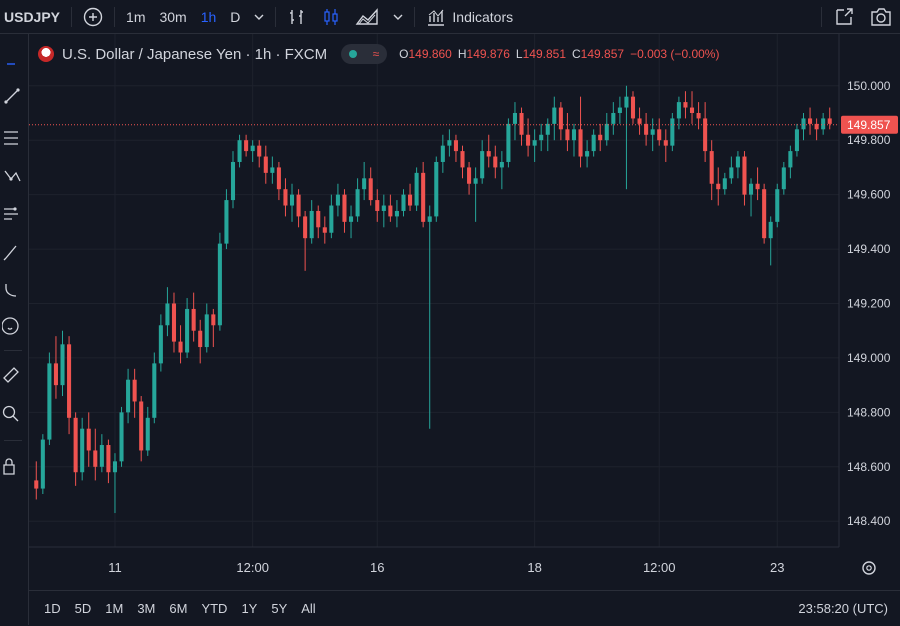  I want to click on range-3m-button: 3M, so click(146, 608).